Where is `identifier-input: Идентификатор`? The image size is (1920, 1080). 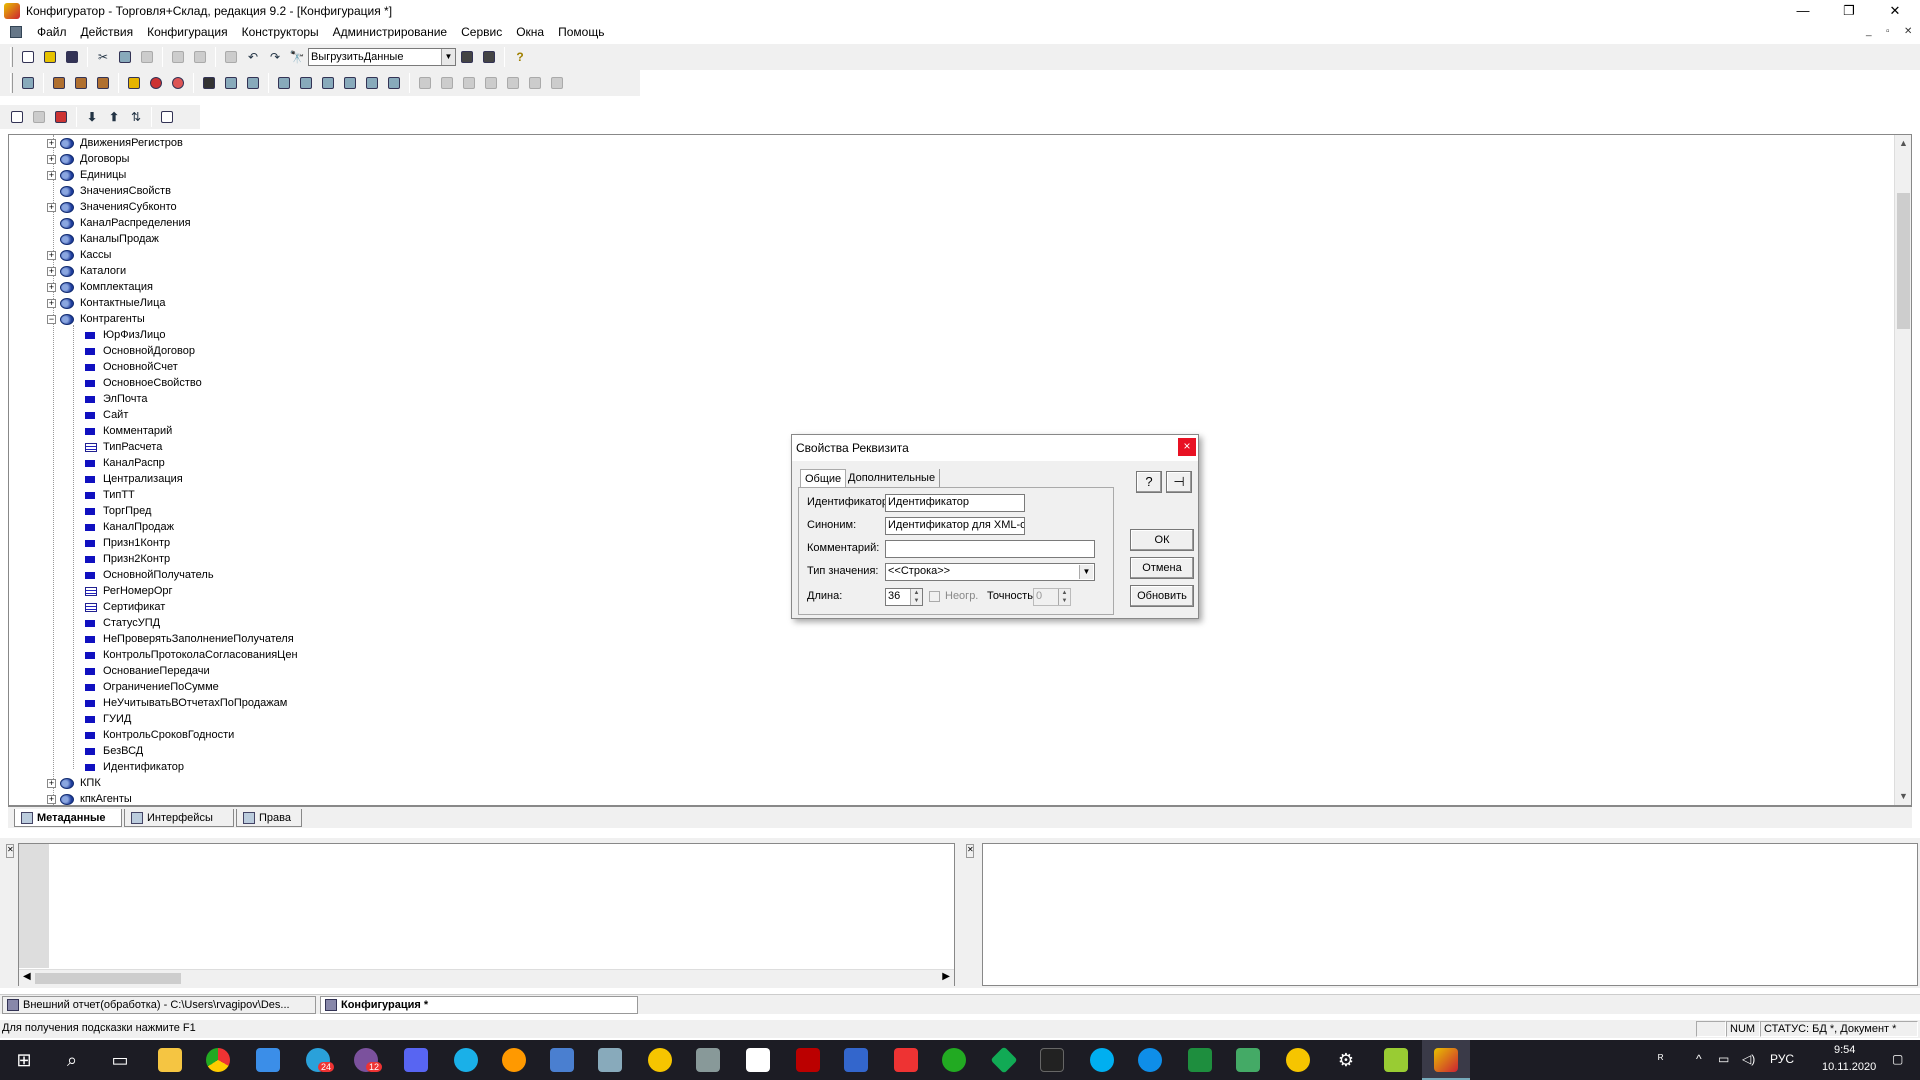 identifier-input: Идентификатор is located at coordinates (955, 503).